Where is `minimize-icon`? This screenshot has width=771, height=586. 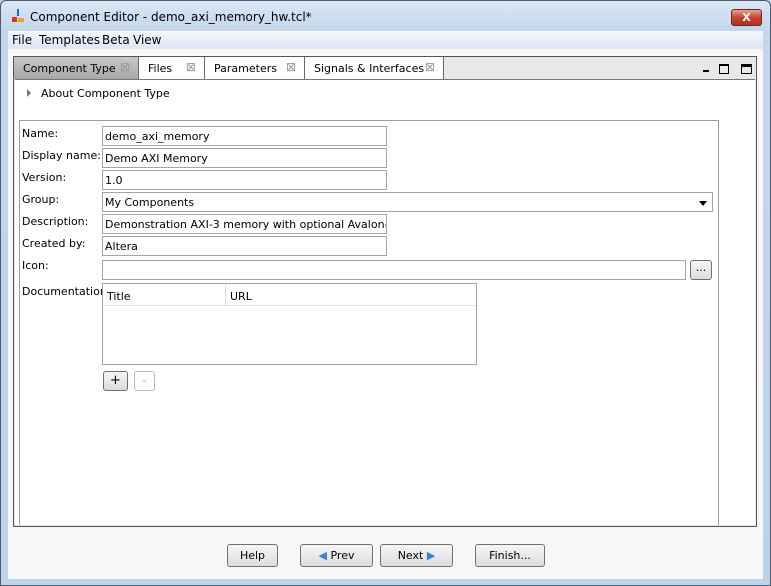 minimize-icon is located at coordinates (706, 71).